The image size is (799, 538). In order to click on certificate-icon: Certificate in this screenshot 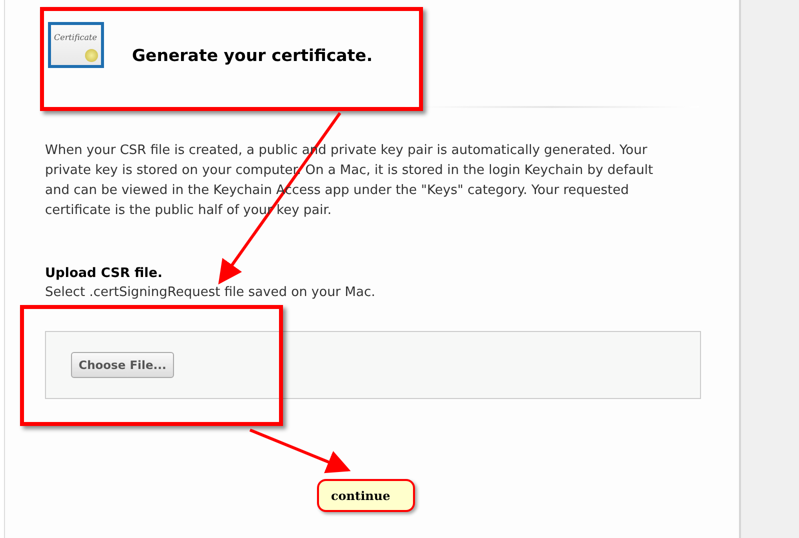, I will do `click(76, 45)`.